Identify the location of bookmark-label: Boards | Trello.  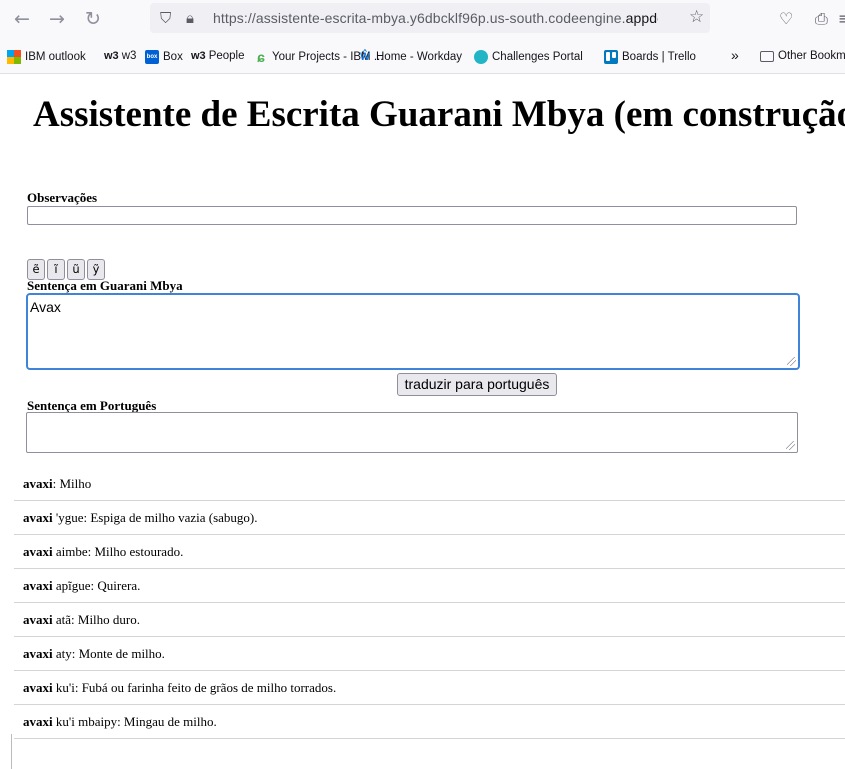
(659, 57).